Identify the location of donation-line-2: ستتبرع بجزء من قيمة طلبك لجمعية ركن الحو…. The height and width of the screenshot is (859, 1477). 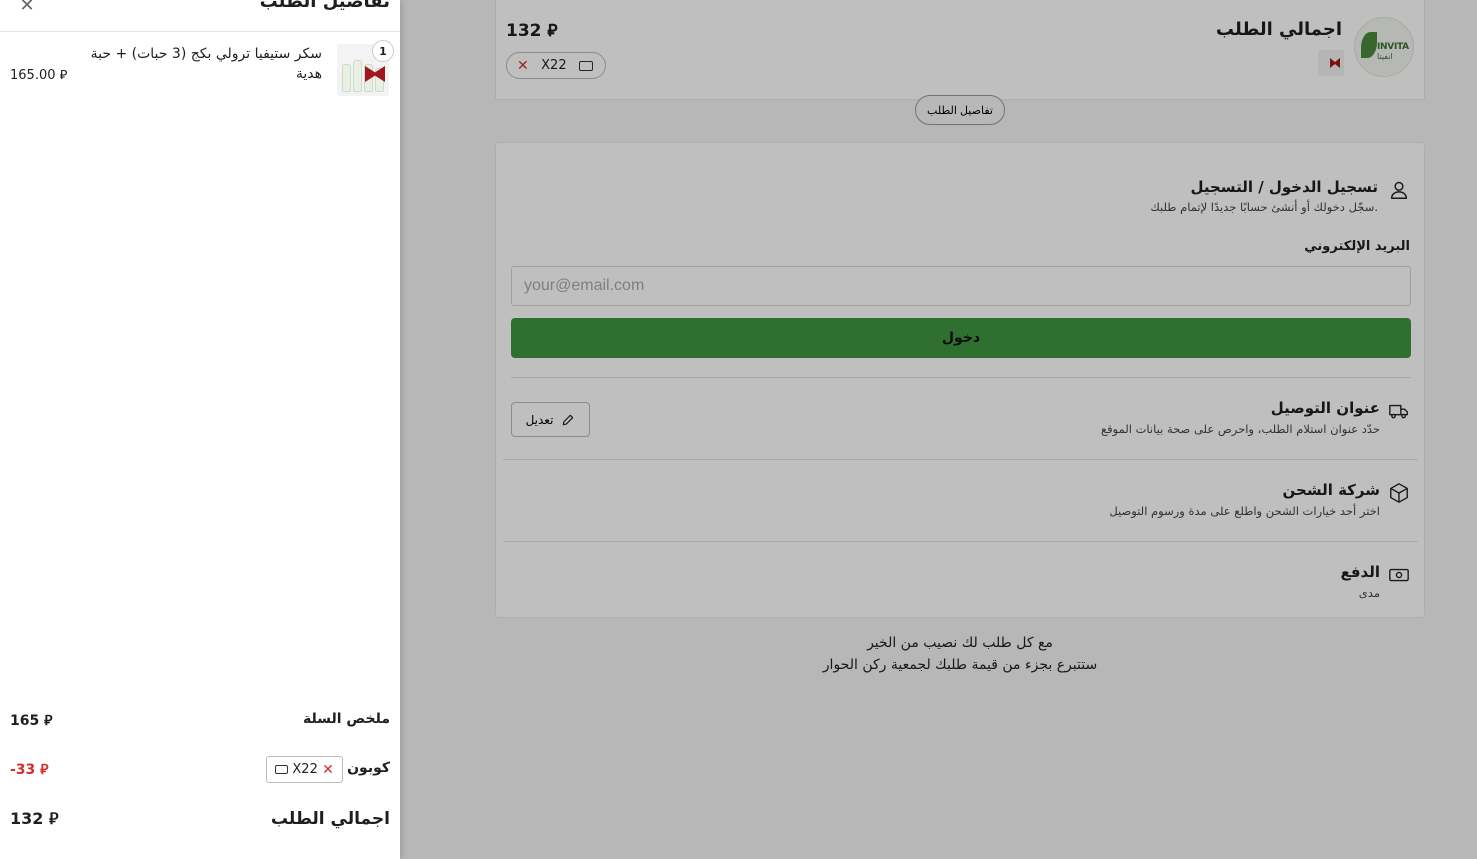
(960, 665).